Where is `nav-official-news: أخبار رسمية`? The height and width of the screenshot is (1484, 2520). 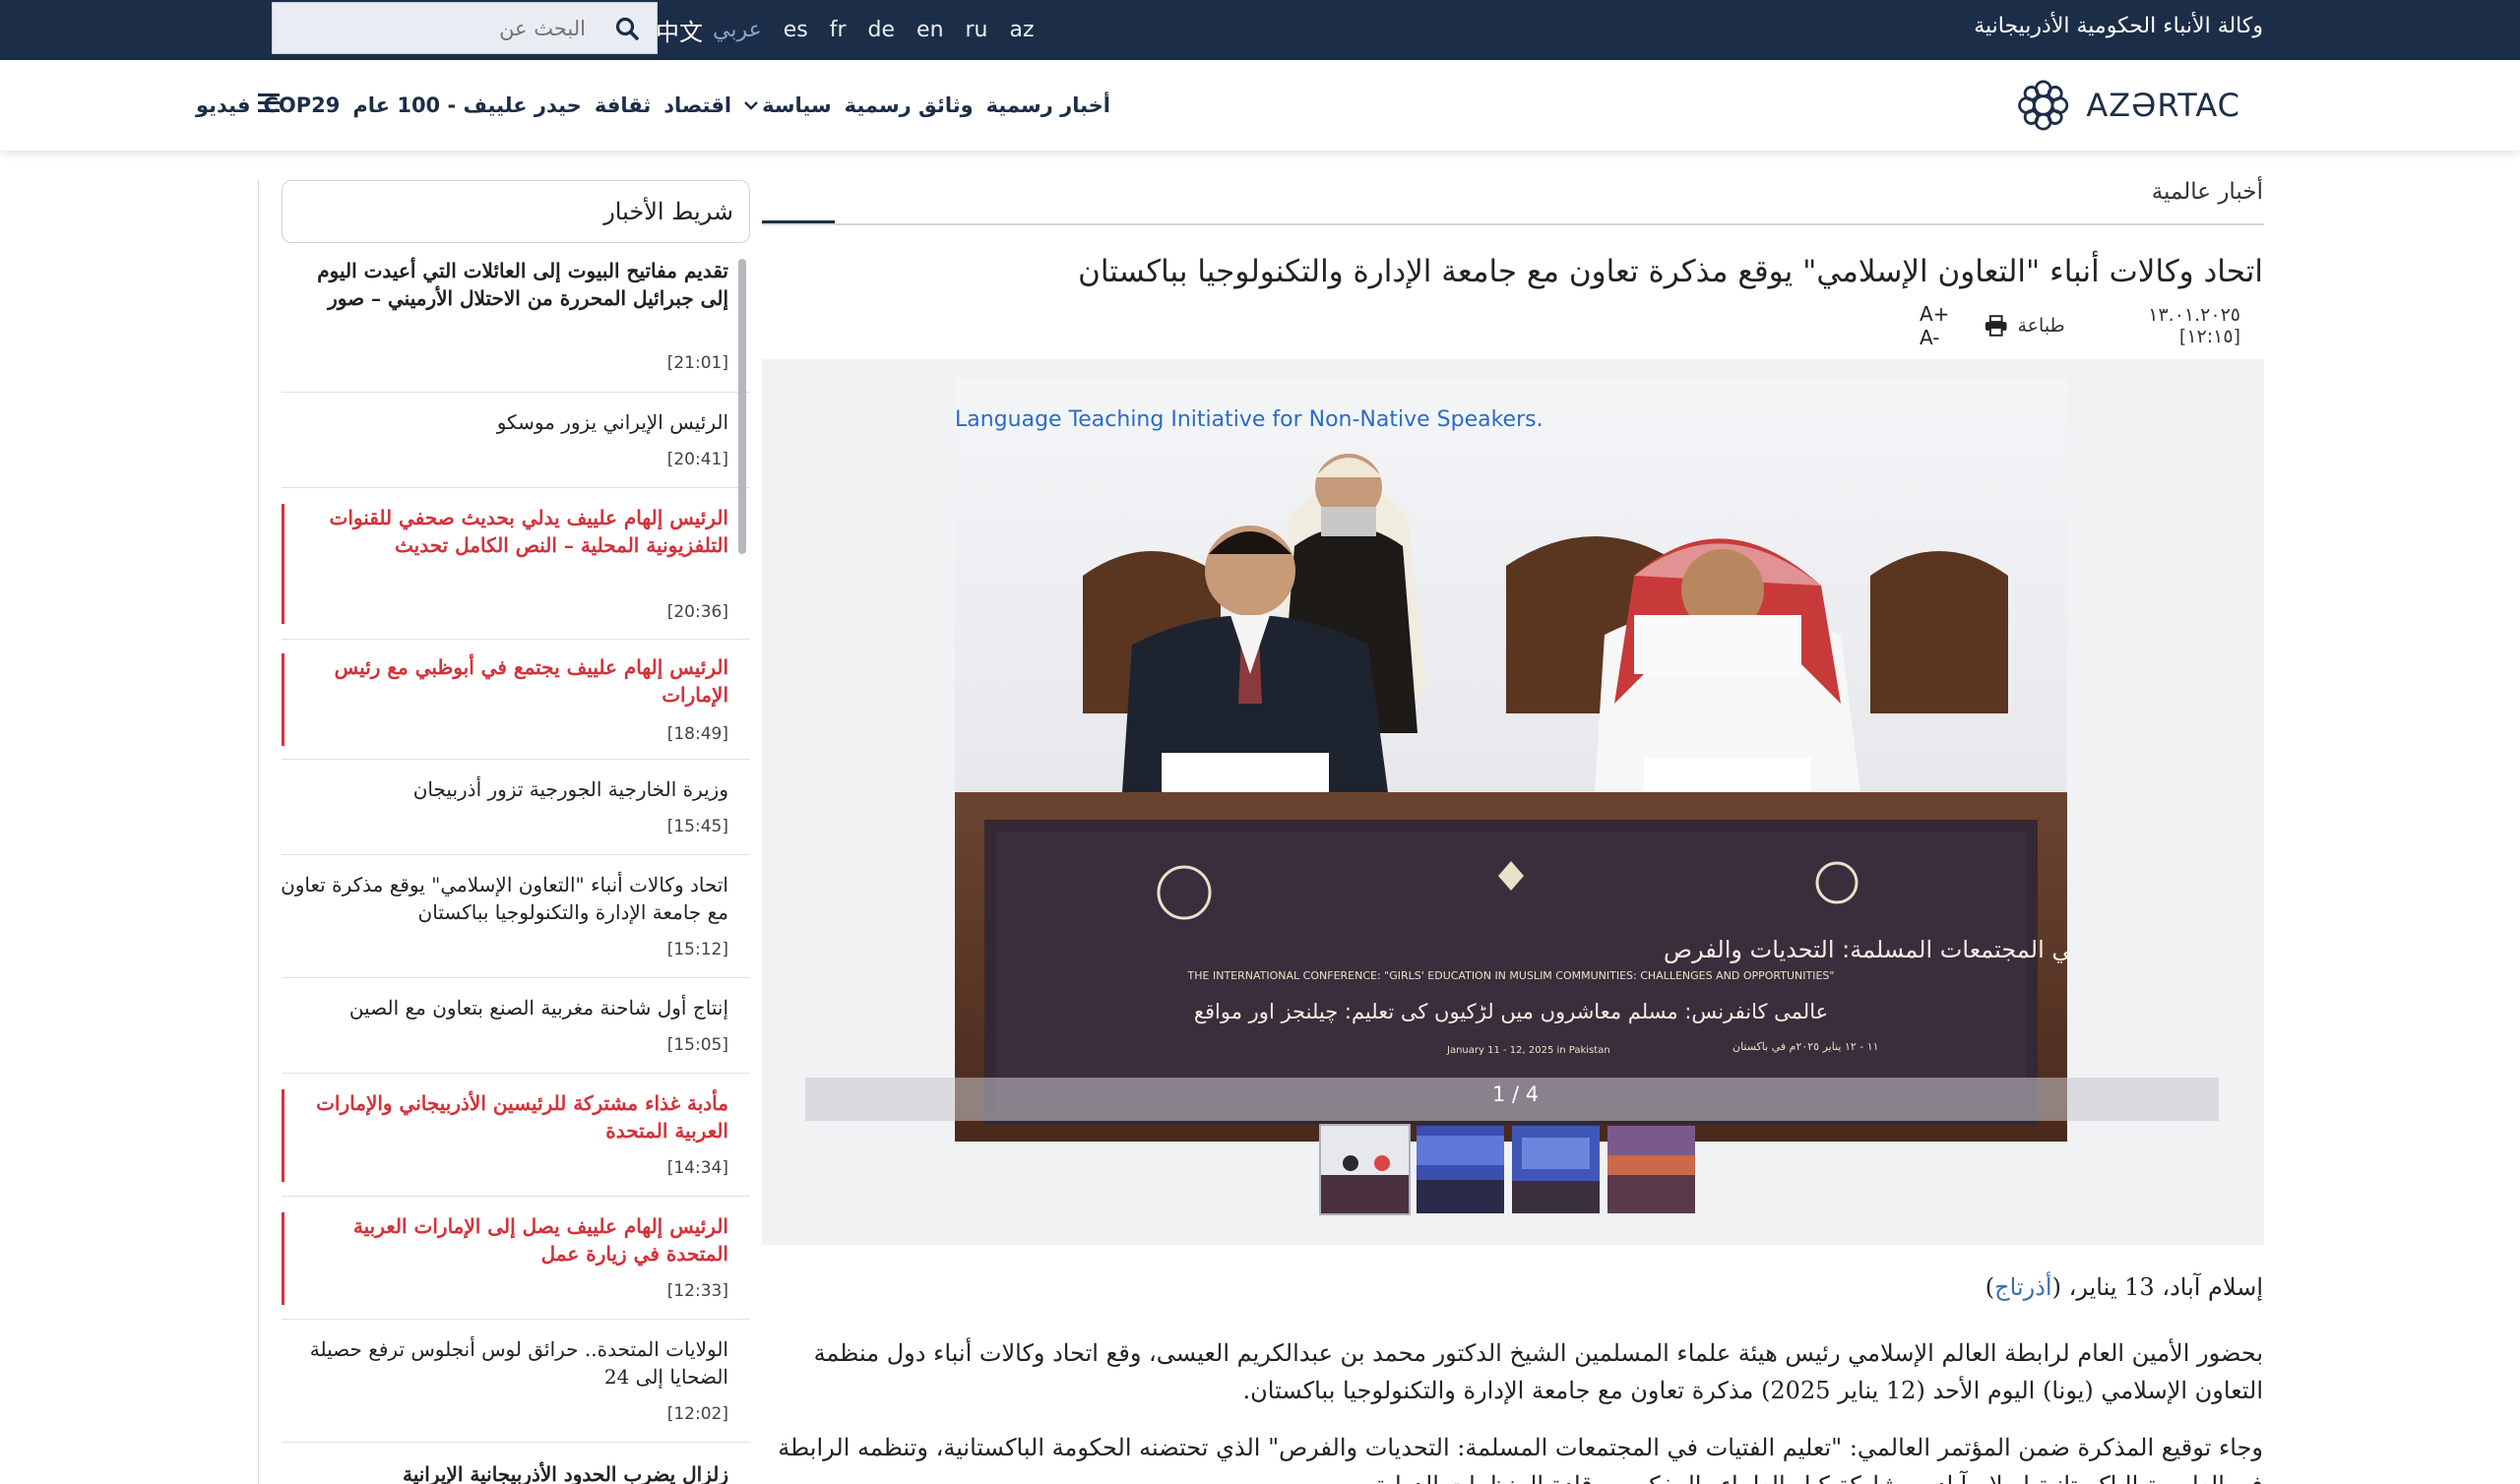 nav-official-news: أخبار رسمية is located at coordinates (1048, 105).